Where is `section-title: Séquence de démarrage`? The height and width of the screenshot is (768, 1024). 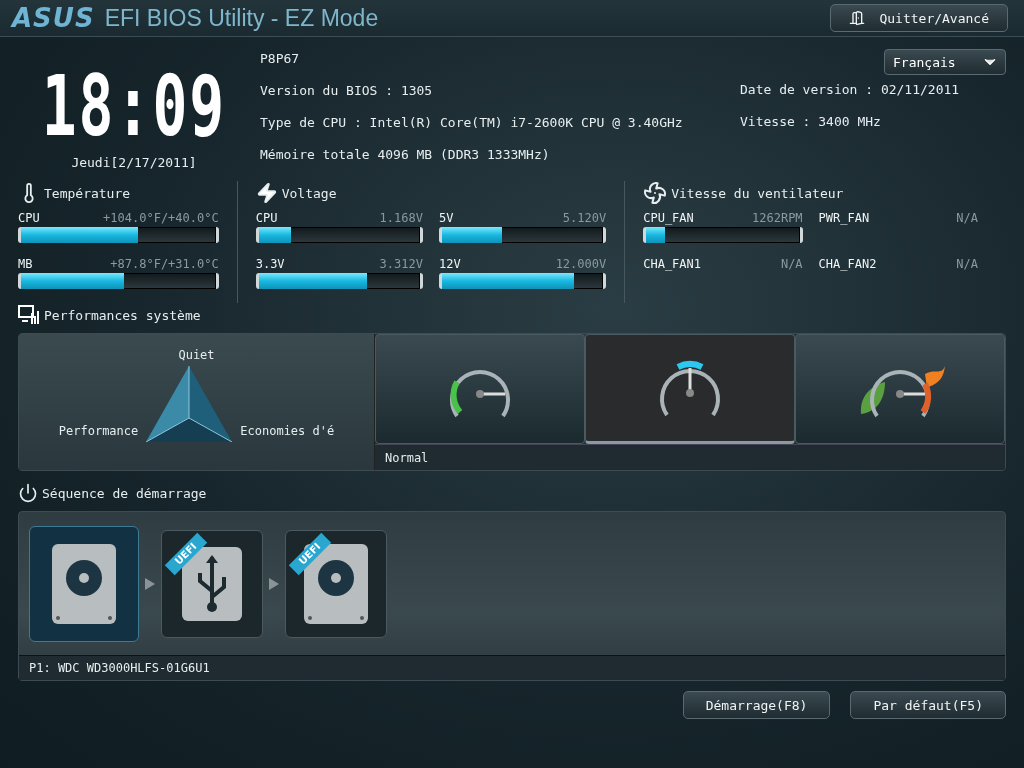 section-title: Séquence de démarrage is located at coordinates (124, 493).